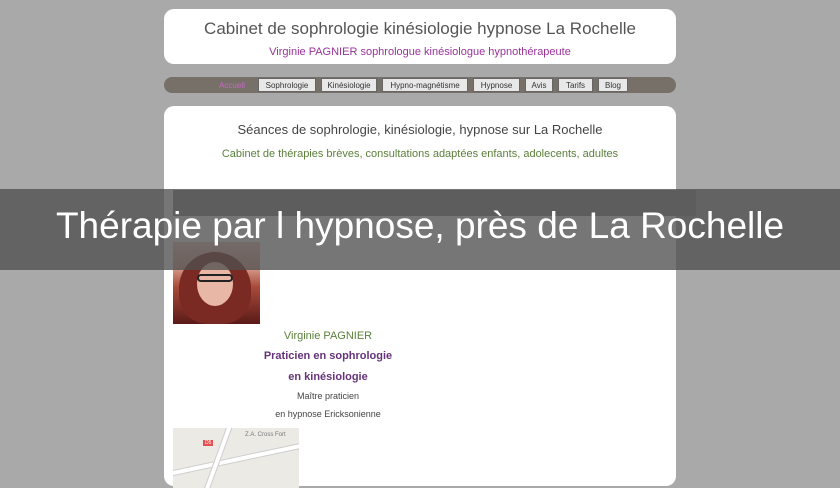 This screenshot has height=488, width=840. What do you see at coordinates (208, 443) in the screenshot?
I see `map-road-badge: D5` at bounding box center [208, 443].